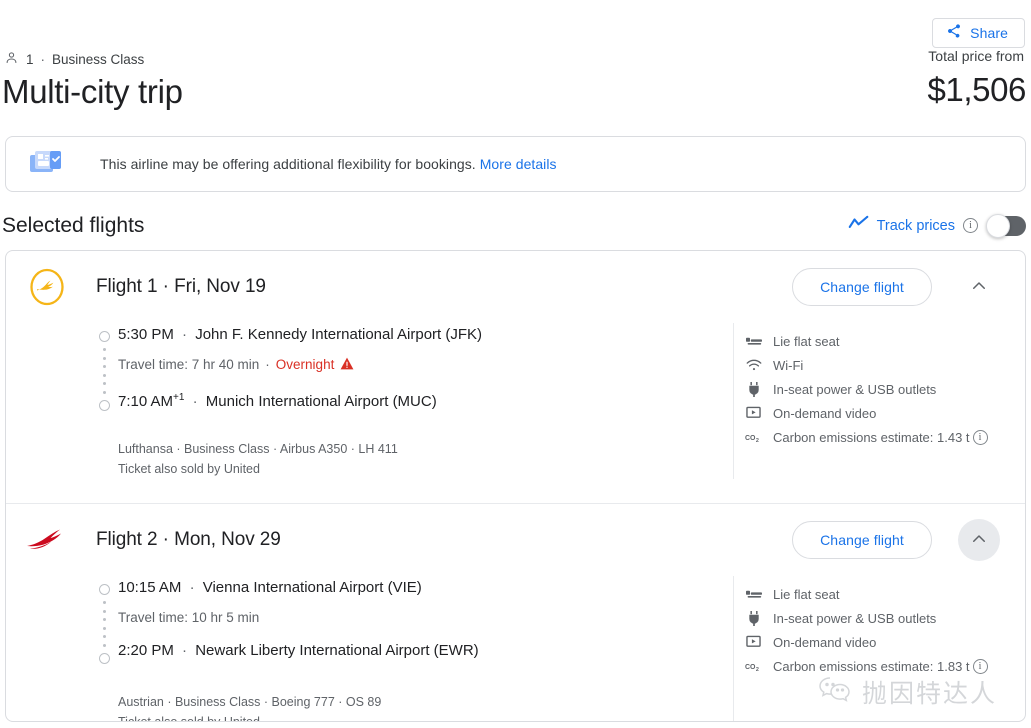  What do you see at coordinates (30, 59) in the screenshot?
I see `passenger-count: 1` at bounding box center [30, 59].